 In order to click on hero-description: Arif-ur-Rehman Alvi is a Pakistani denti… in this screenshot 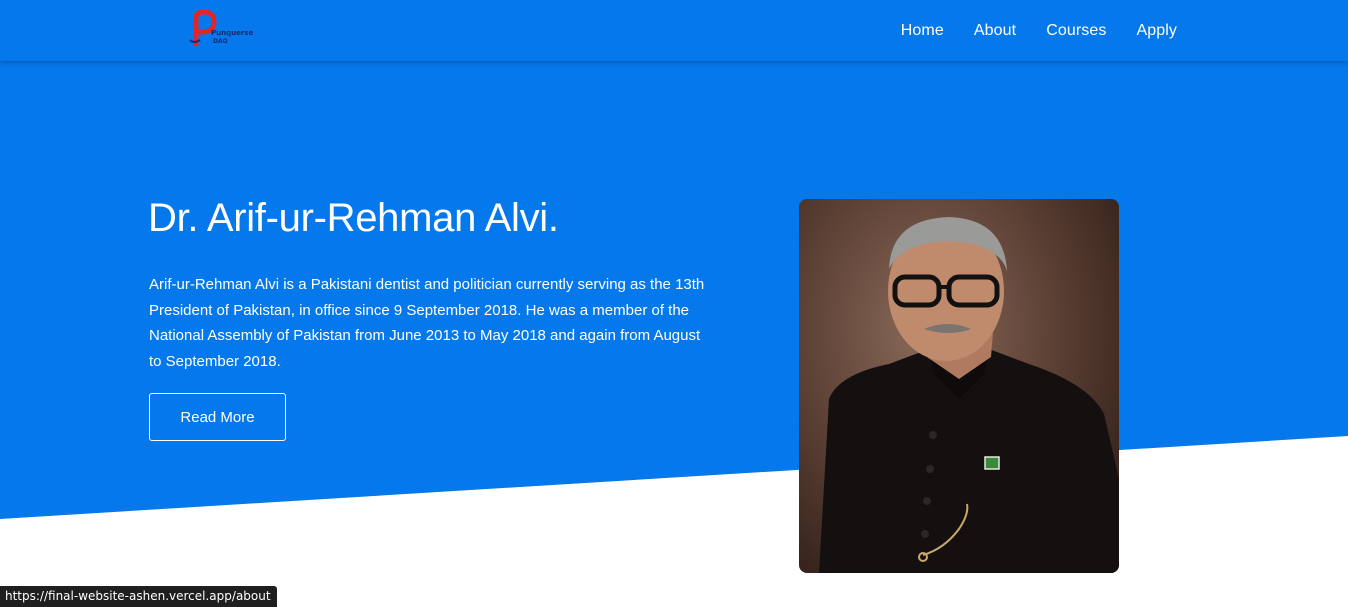, I will do `click(427, 323)`.